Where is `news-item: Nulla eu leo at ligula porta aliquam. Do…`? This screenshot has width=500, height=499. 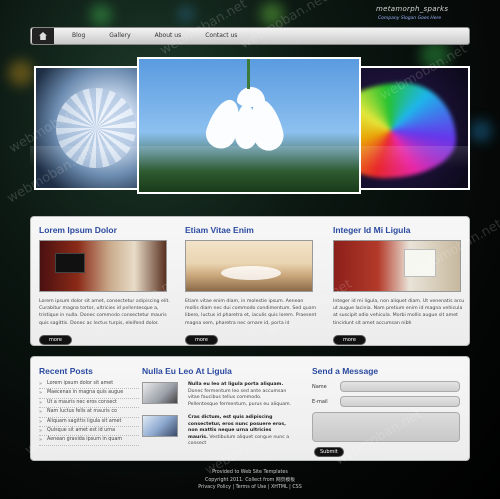
news-item: Nulla eu leo at ligula porta aliquam. Do… is located at coordinates (217, 395).